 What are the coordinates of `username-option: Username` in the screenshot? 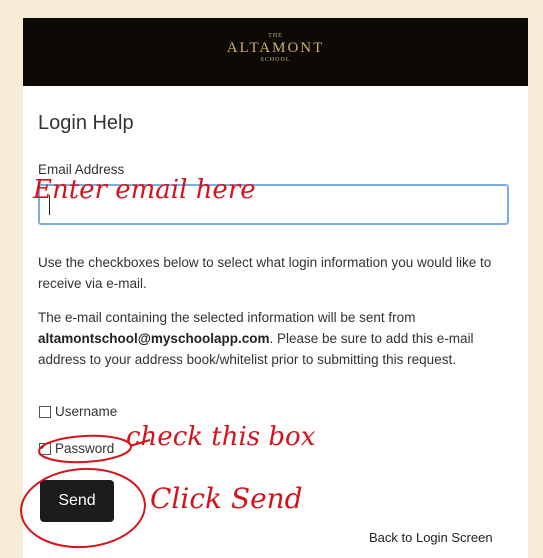 It's located at (78, 411).